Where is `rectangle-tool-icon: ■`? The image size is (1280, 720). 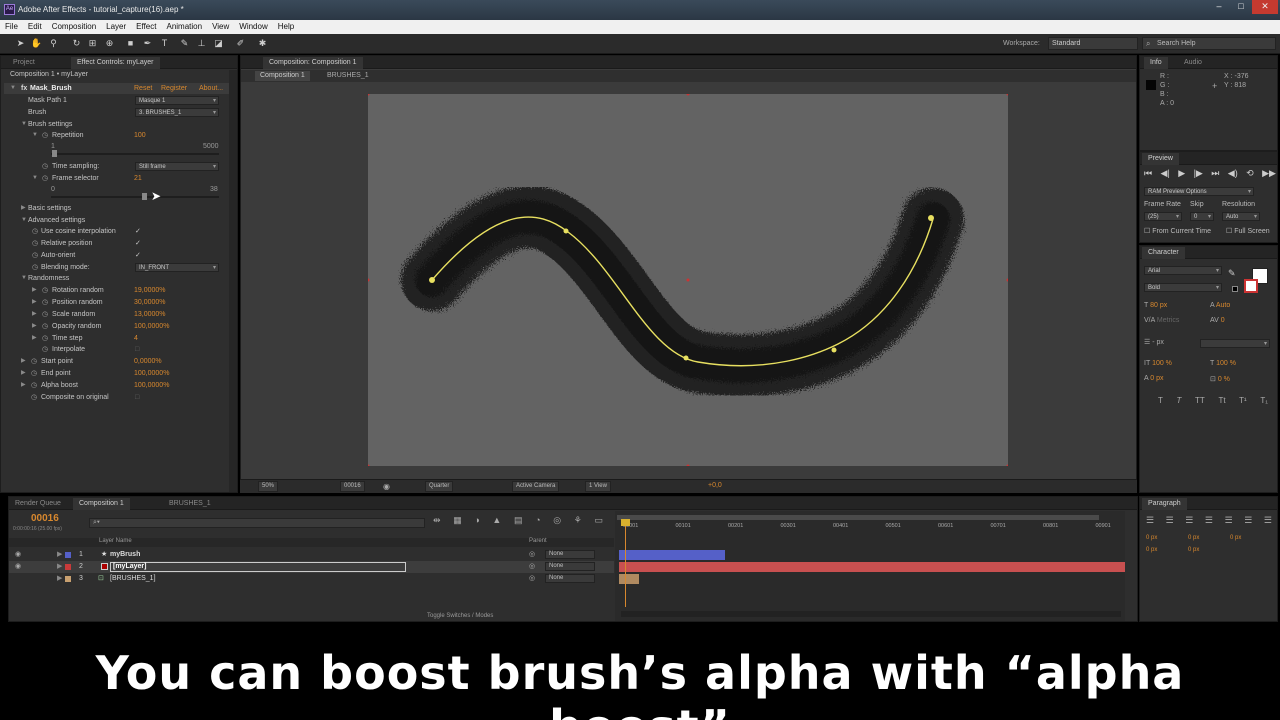 rectangle-tool-icon: ■ is located at coordinates (130, 43).